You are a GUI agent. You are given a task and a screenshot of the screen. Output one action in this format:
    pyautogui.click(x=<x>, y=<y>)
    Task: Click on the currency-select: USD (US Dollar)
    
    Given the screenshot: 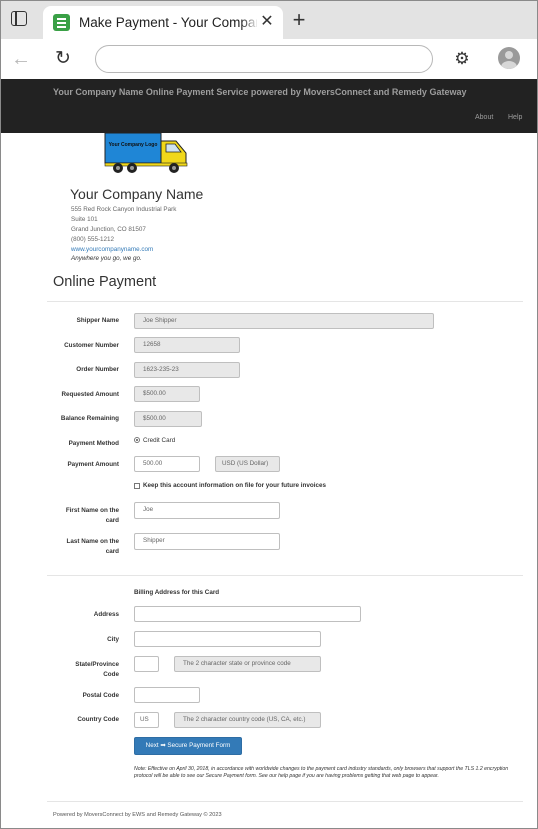 What is the action you would take?
    pyautogui.click(x=247, y=464)
    